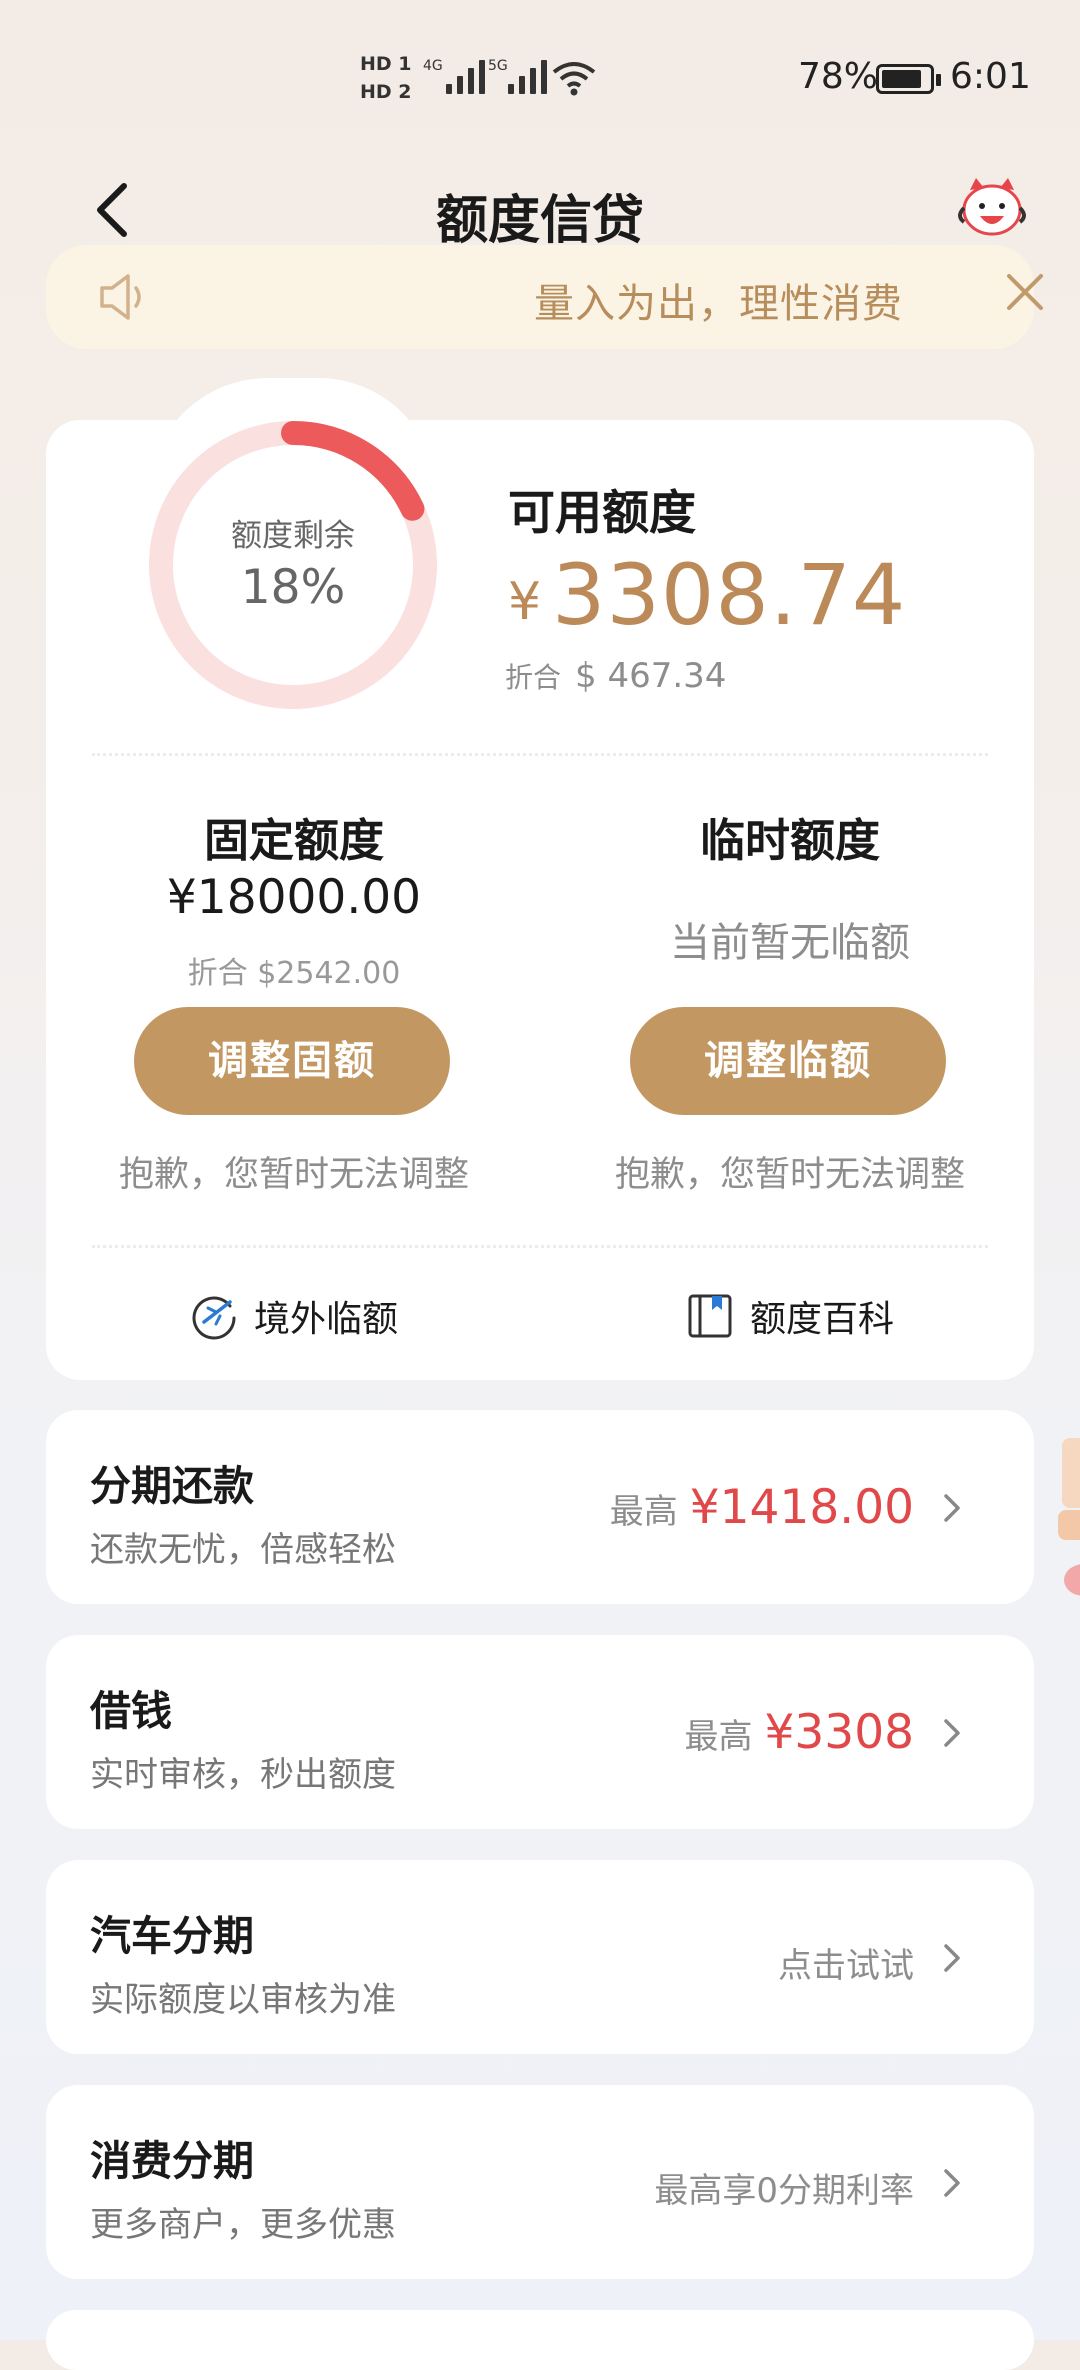 The height and width of the screenshot is (2370, 1080). I want to click on temp-limit-note: 抱歉，您暂时无法调整, so click(789, 1175).